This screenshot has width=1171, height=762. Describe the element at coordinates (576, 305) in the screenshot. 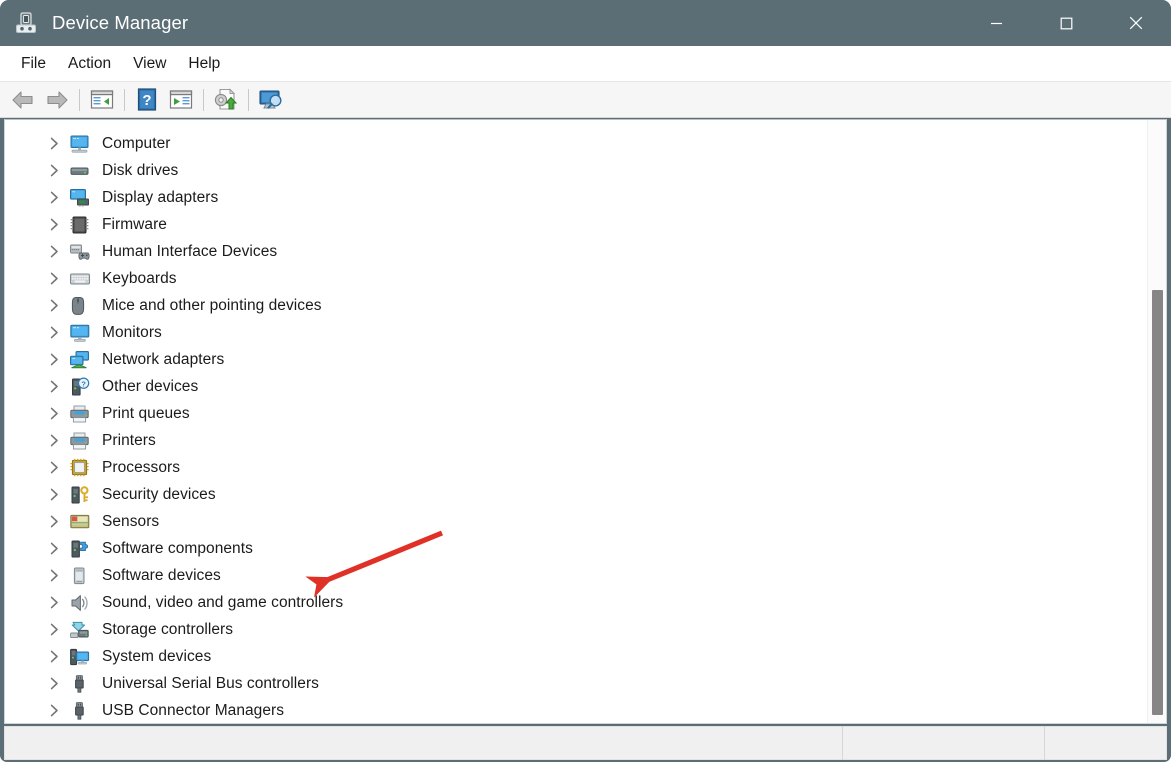

I see `tree-row: Mice and other pointing devices` at that location.